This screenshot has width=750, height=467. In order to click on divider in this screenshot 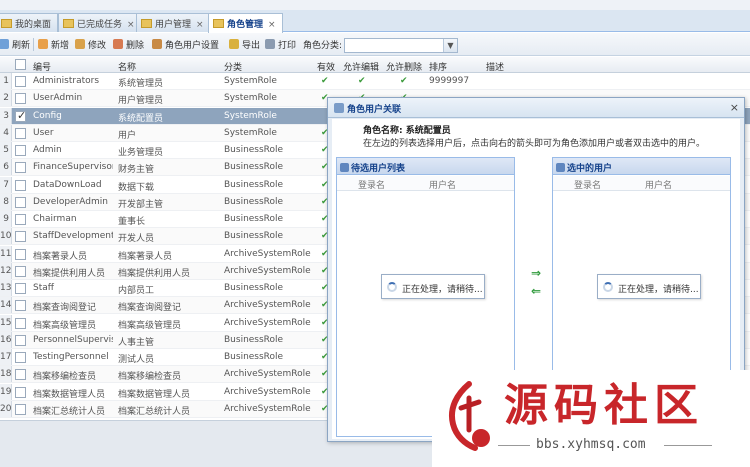, I will do `click(514, 445)`.